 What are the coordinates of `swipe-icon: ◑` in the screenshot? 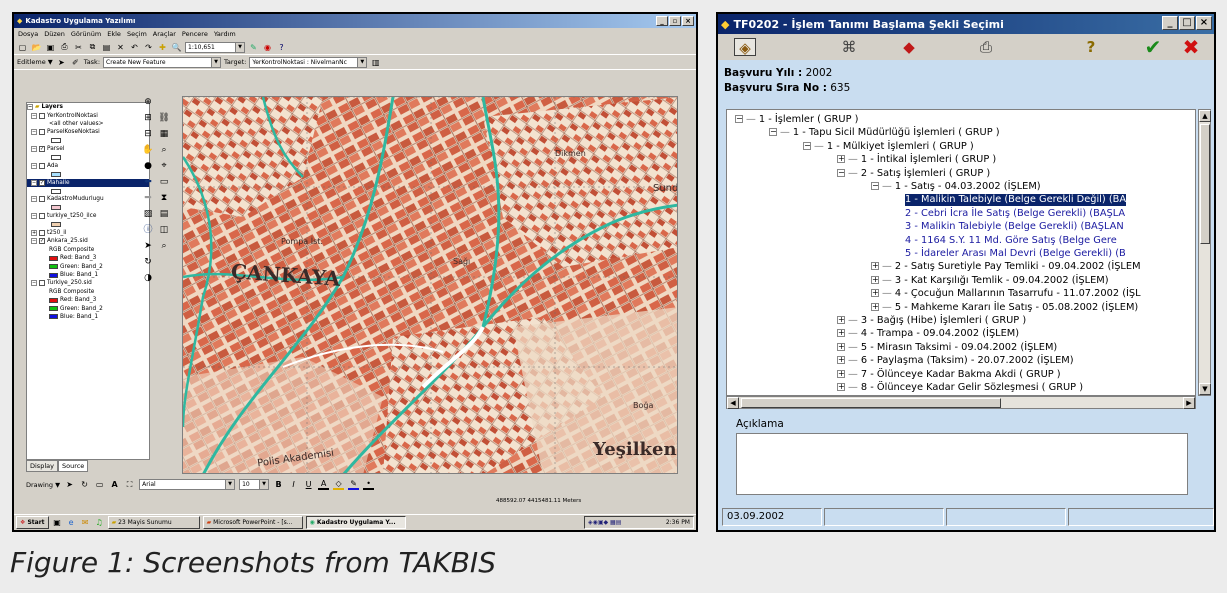 It's located at (148, 278).